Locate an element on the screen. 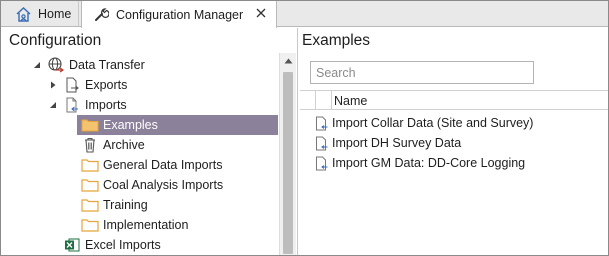  list-item: Import DH Survey Data is located at coordinates (387, 143).